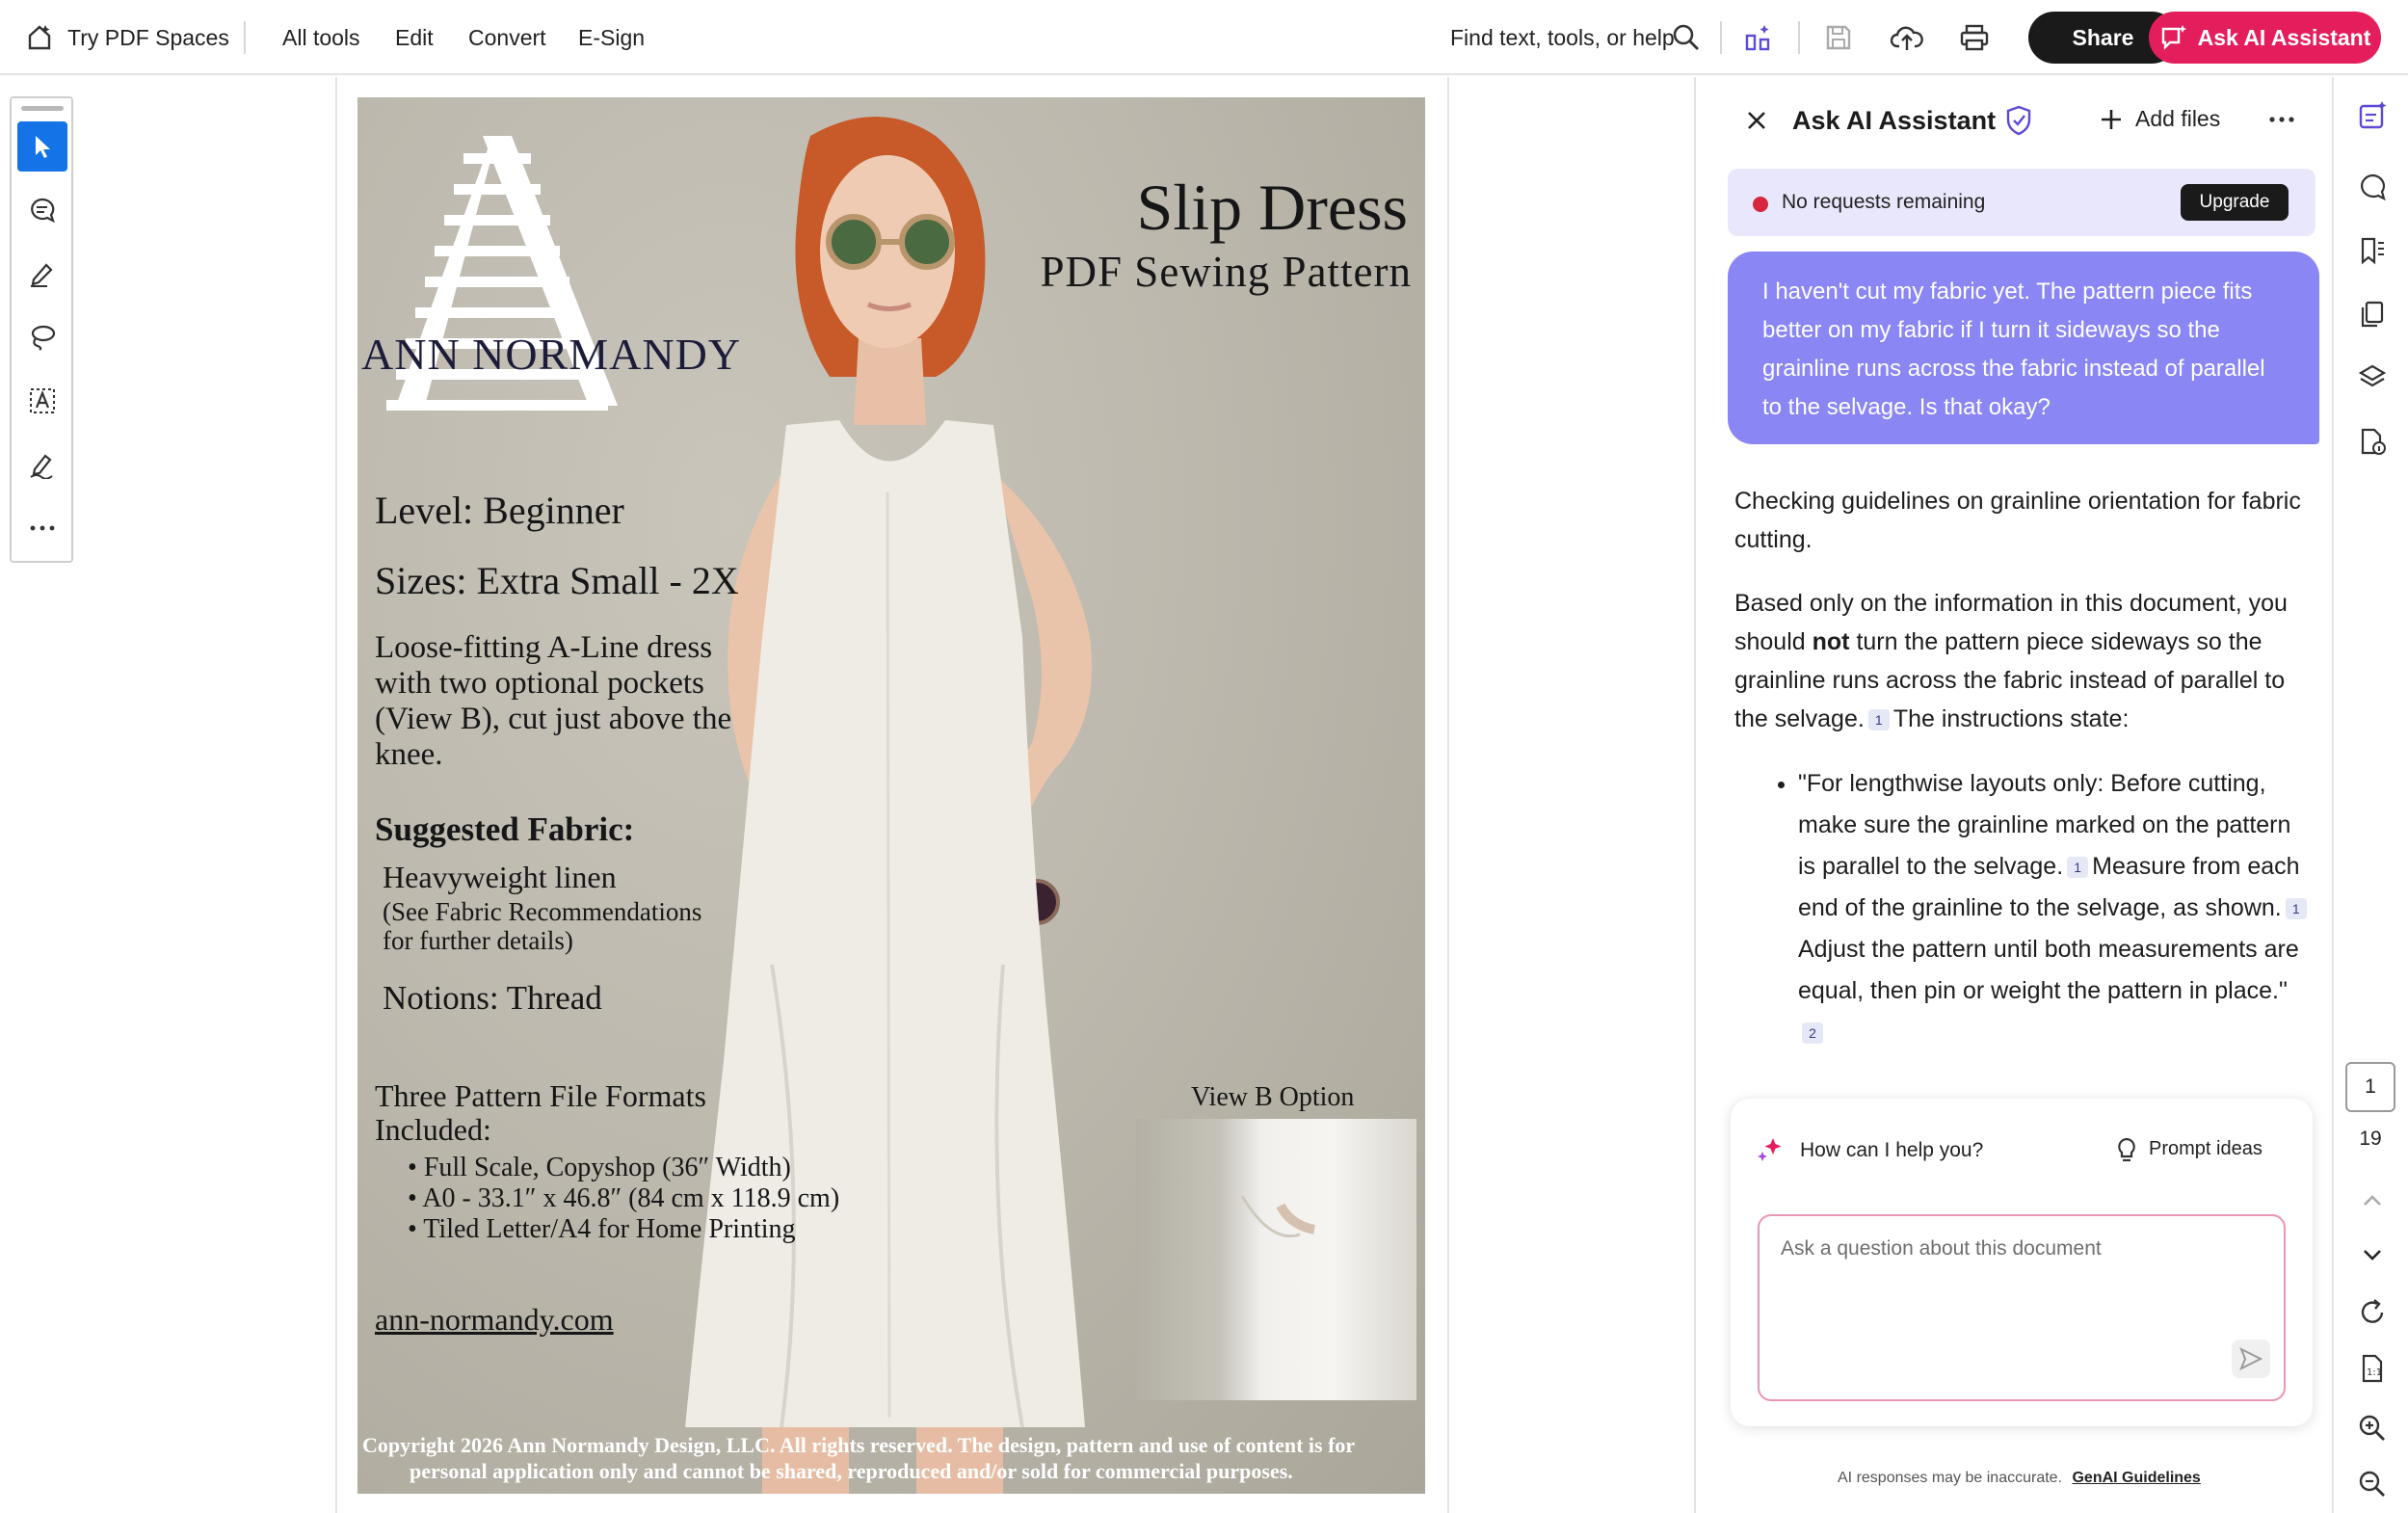  I want to click on ask-ai-assistant-button: Ask AI Assistant, so click(2265, 38).